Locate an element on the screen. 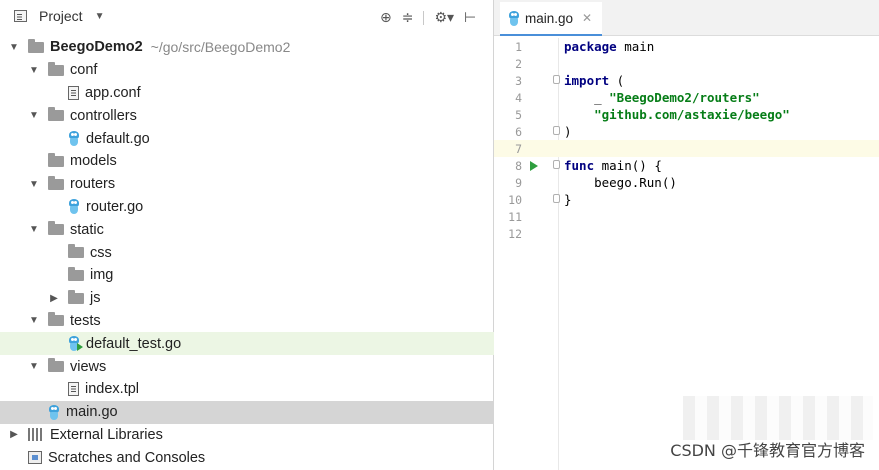 This screenshot has width=879, height=470. code-text: _ "BeegoDemo2/routers" is located at coordinates (662, 97).